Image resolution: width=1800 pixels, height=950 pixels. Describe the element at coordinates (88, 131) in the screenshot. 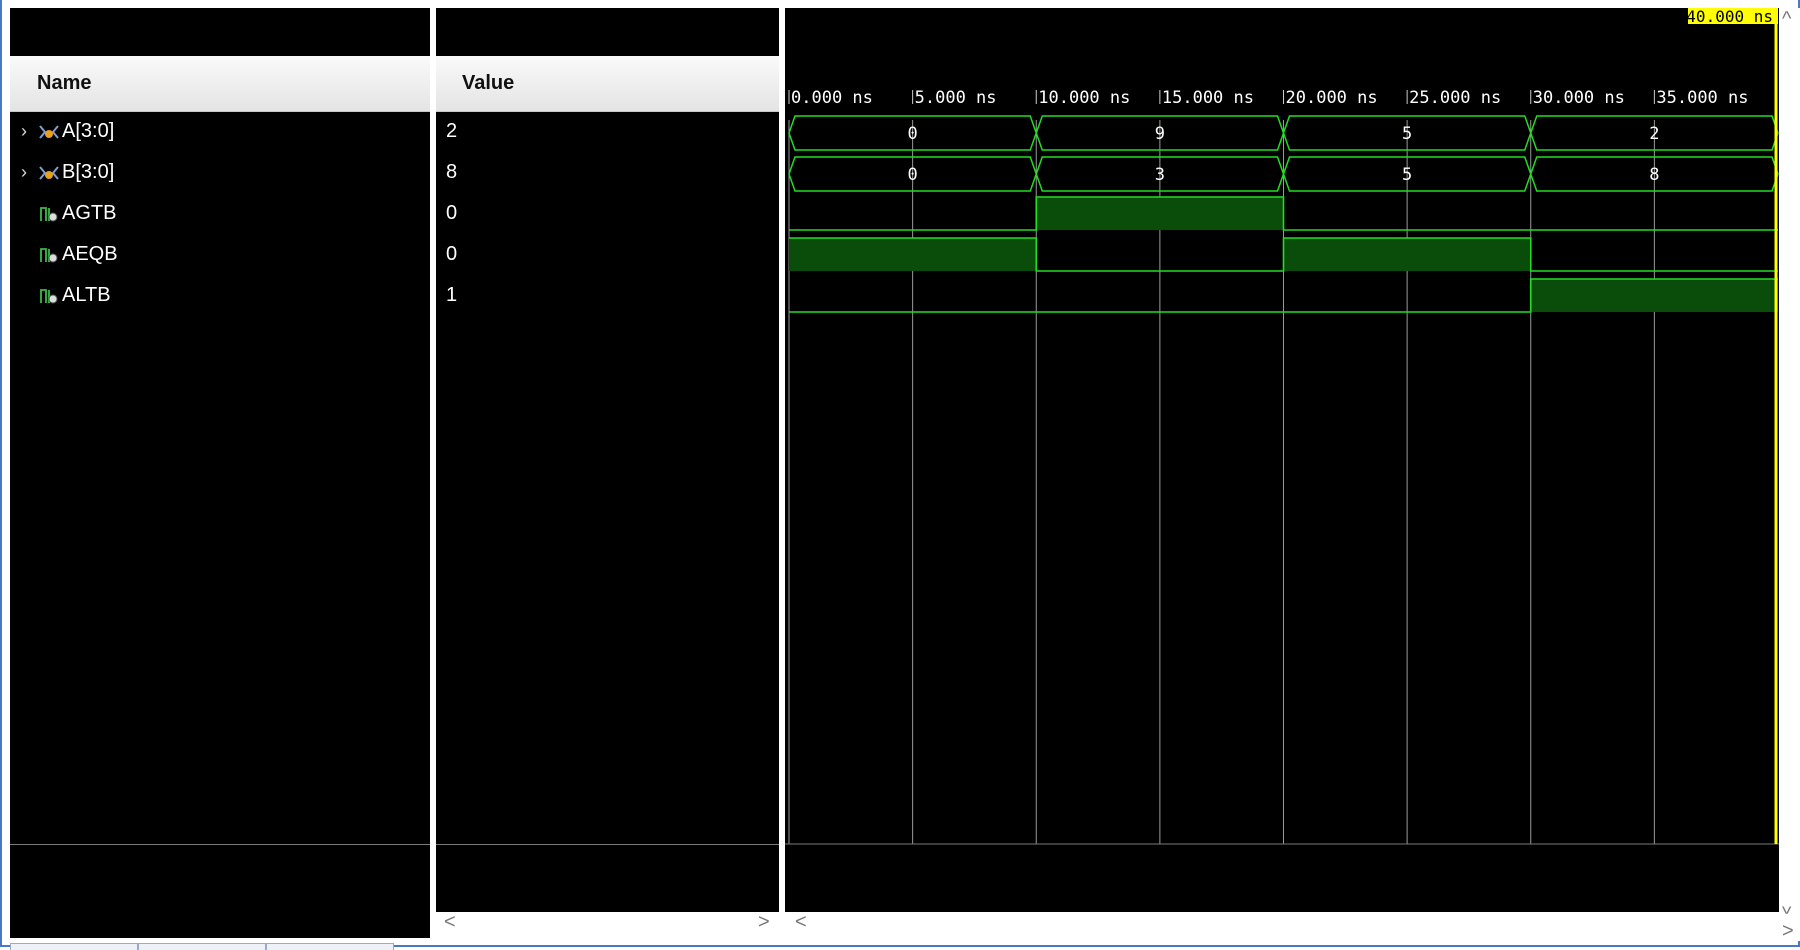

I see `signal-name: A[3:0]` at that location.